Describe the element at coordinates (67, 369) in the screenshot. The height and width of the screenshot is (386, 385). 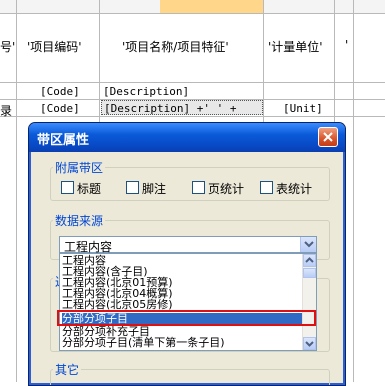
I see `other-group-label: 其它` at that location.